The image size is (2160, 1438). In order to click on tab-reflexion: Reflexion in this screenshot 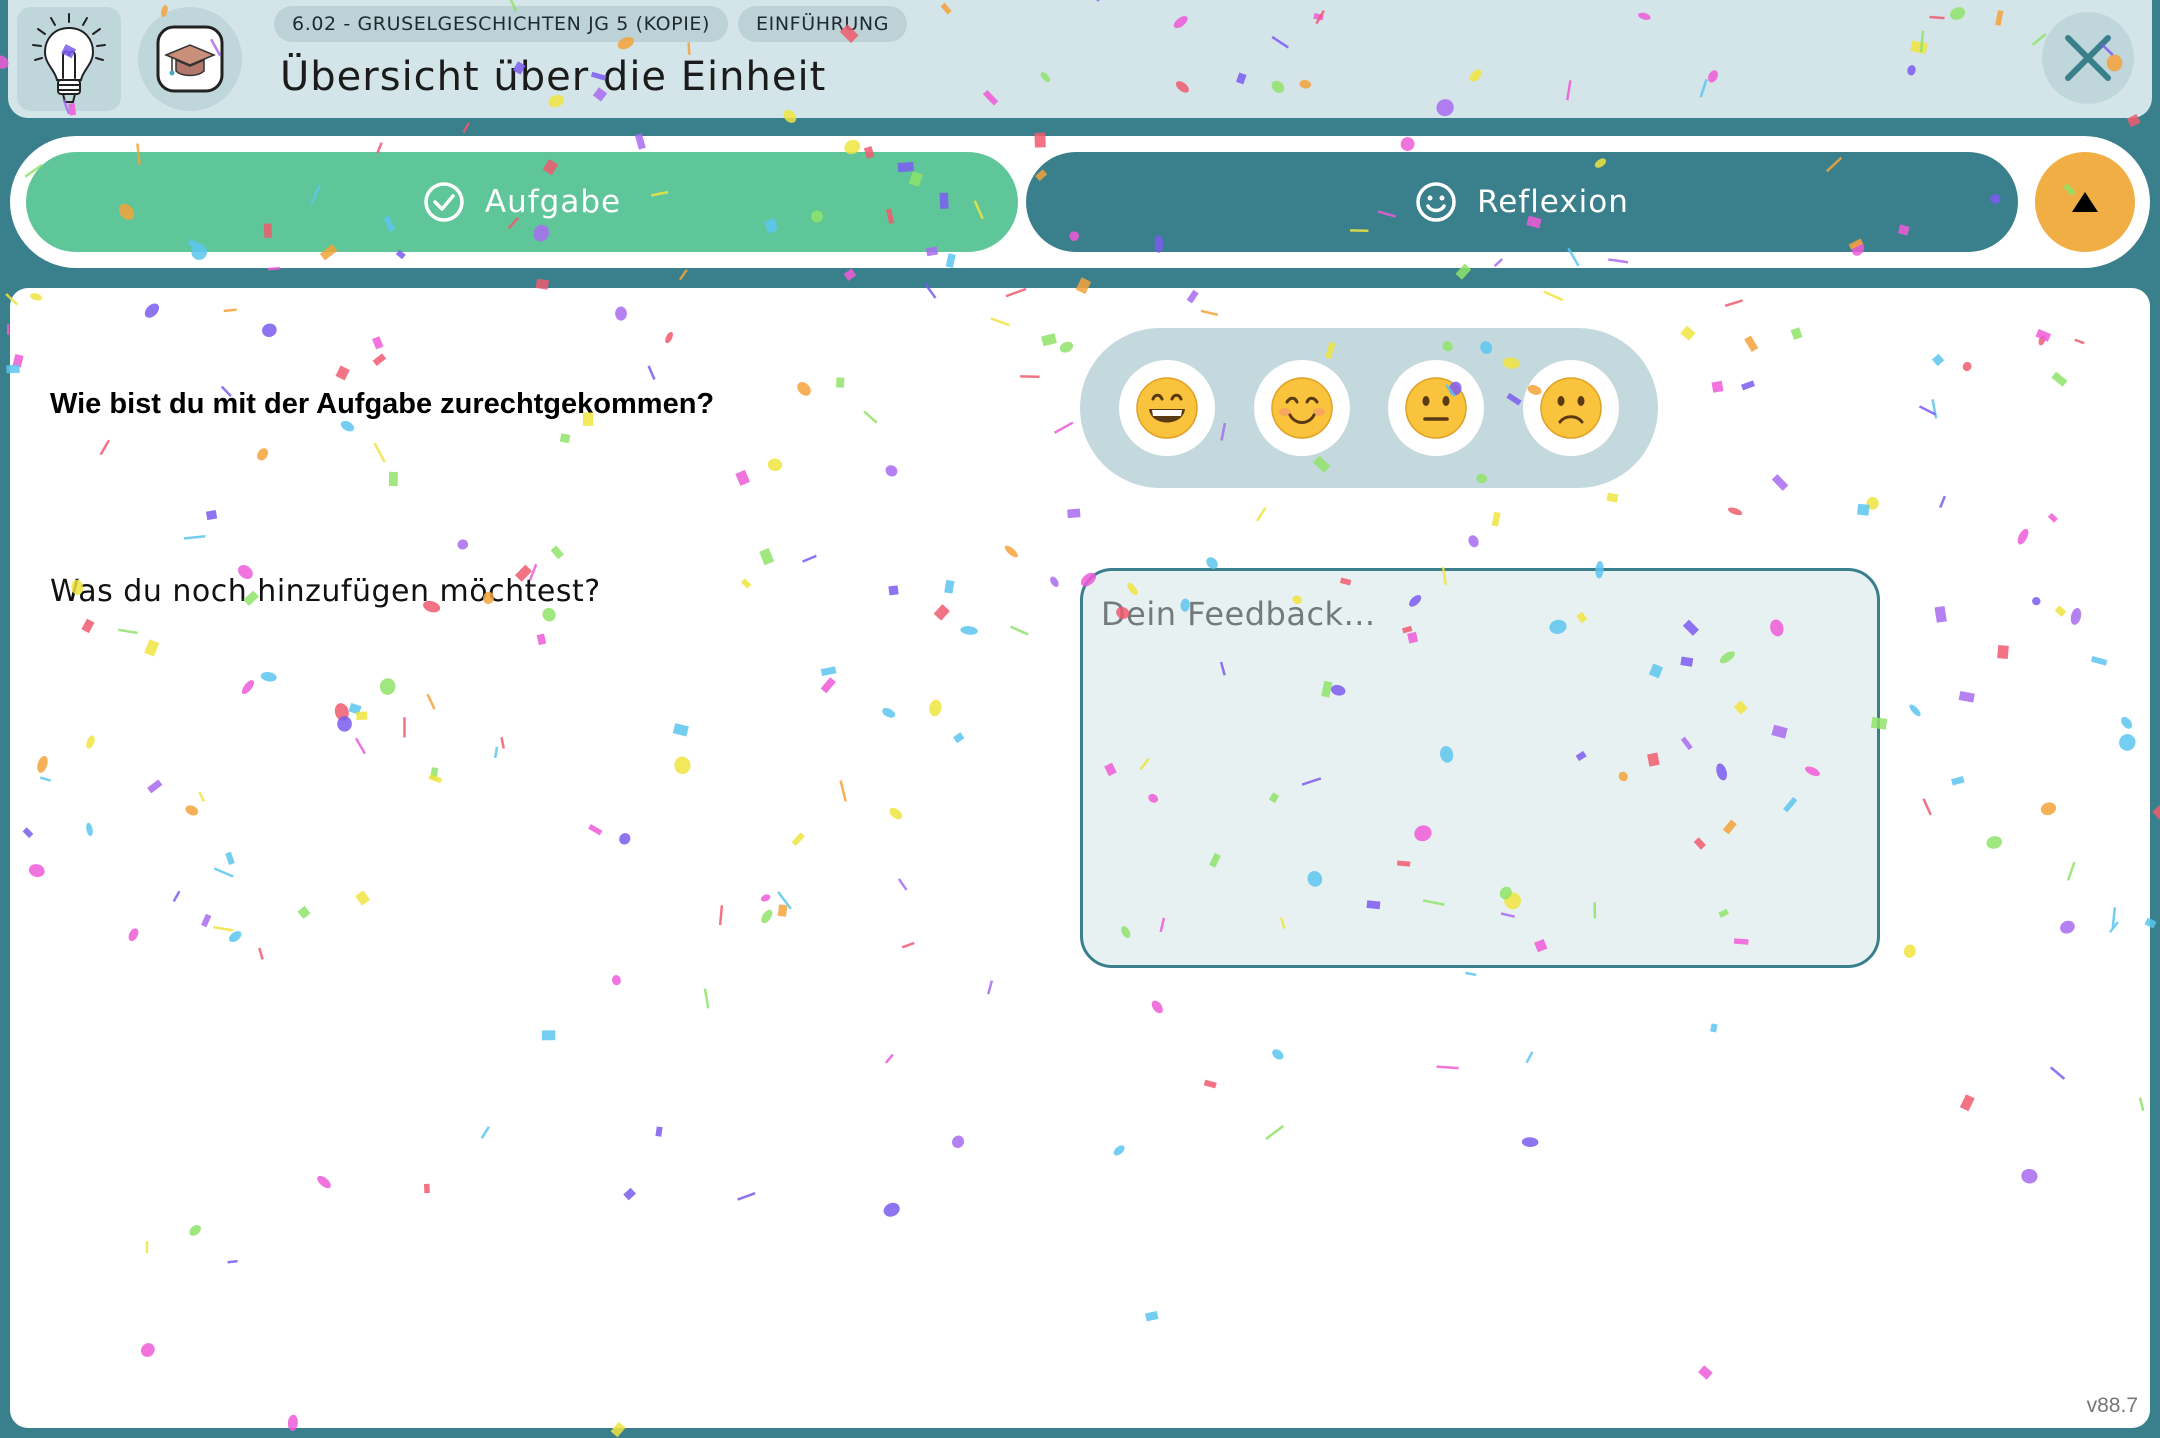, I will do `click(1522, 202)`.